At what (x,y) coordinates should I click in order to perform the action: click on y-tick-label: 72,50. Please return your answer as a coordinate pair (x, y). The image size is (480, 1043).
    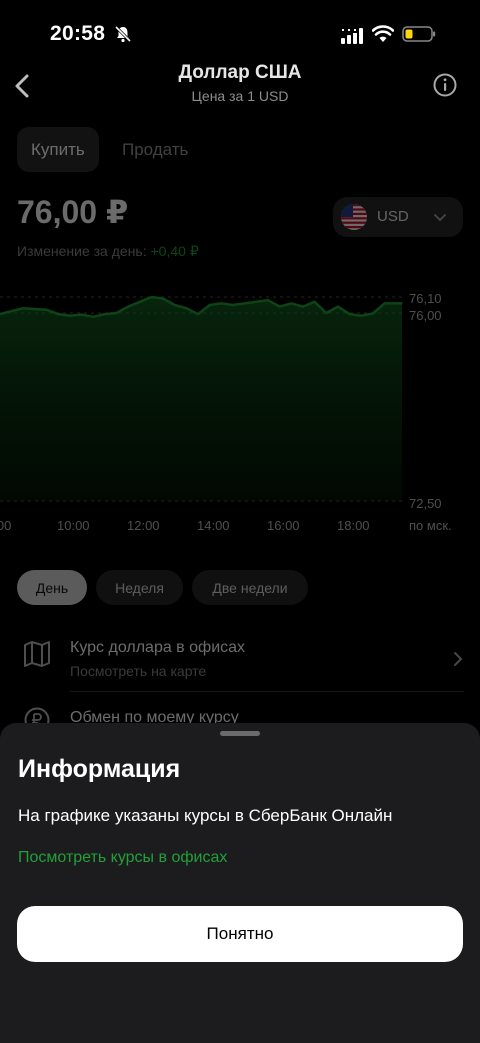
    Looking at the image, I should click on (425, 503).